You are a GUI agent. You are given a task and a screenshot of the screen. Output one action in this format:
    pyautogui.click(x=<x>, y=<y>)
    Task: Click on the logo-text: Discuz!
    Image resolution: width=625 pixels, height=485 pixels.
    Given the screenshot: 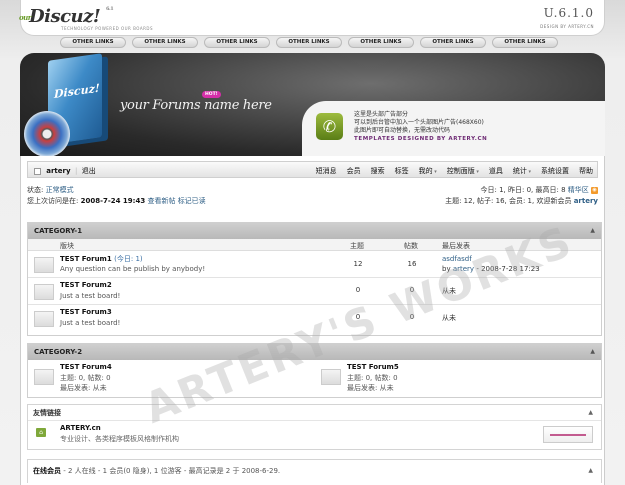 What is the action you would take?
    pyautogui.click(x=65, y=16)
    